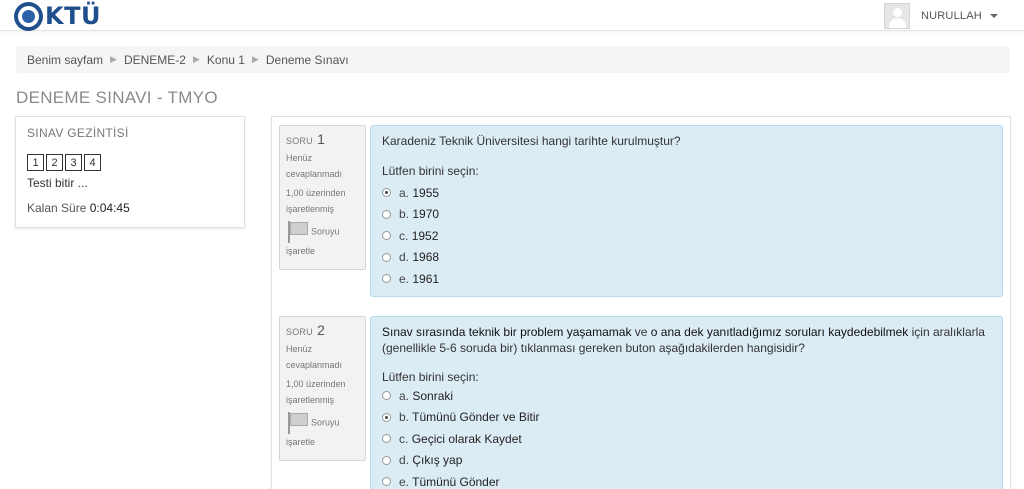 Image resolution: width=1024 pixels, height=489 pixels. I want to click on option-label: a. 1955, so click(419, 193).